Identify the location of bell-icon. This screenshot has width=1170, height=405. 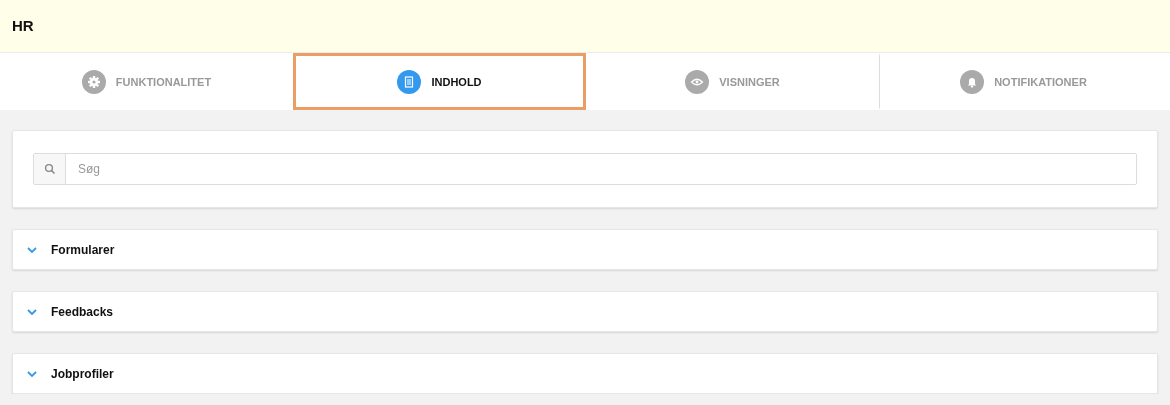
(972, 81).